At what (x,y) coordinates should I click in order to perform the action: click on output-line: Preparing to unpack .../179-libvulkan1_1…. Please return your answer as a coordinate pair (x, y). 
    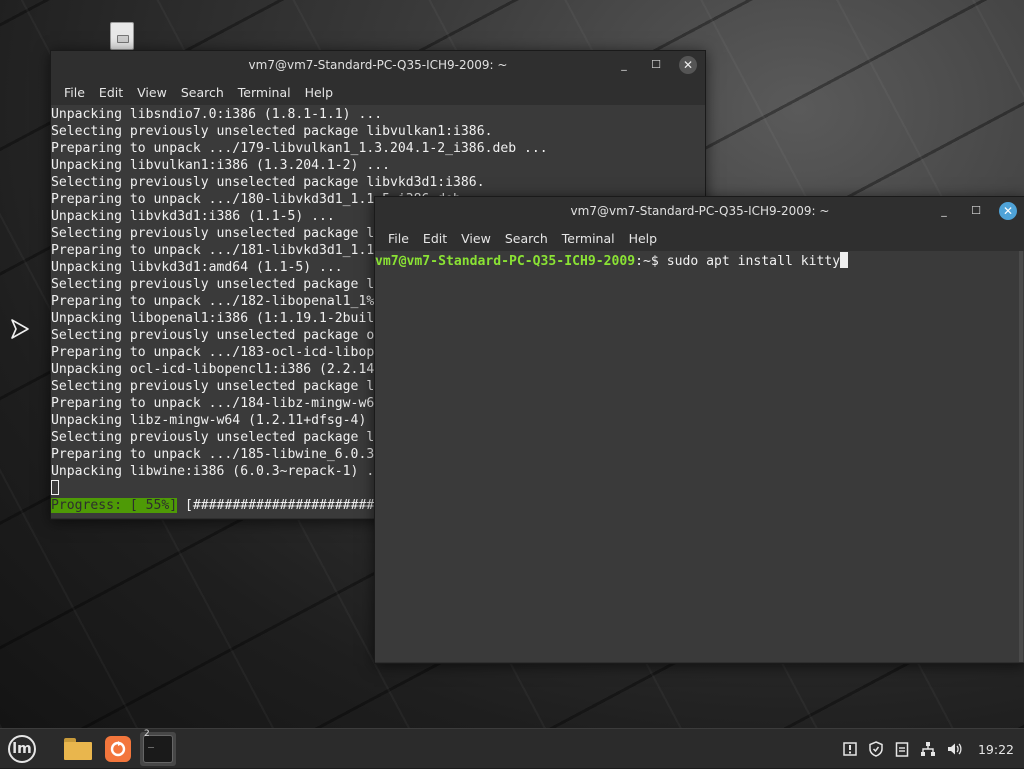
    Looking at the image, I should click on (299, 148).